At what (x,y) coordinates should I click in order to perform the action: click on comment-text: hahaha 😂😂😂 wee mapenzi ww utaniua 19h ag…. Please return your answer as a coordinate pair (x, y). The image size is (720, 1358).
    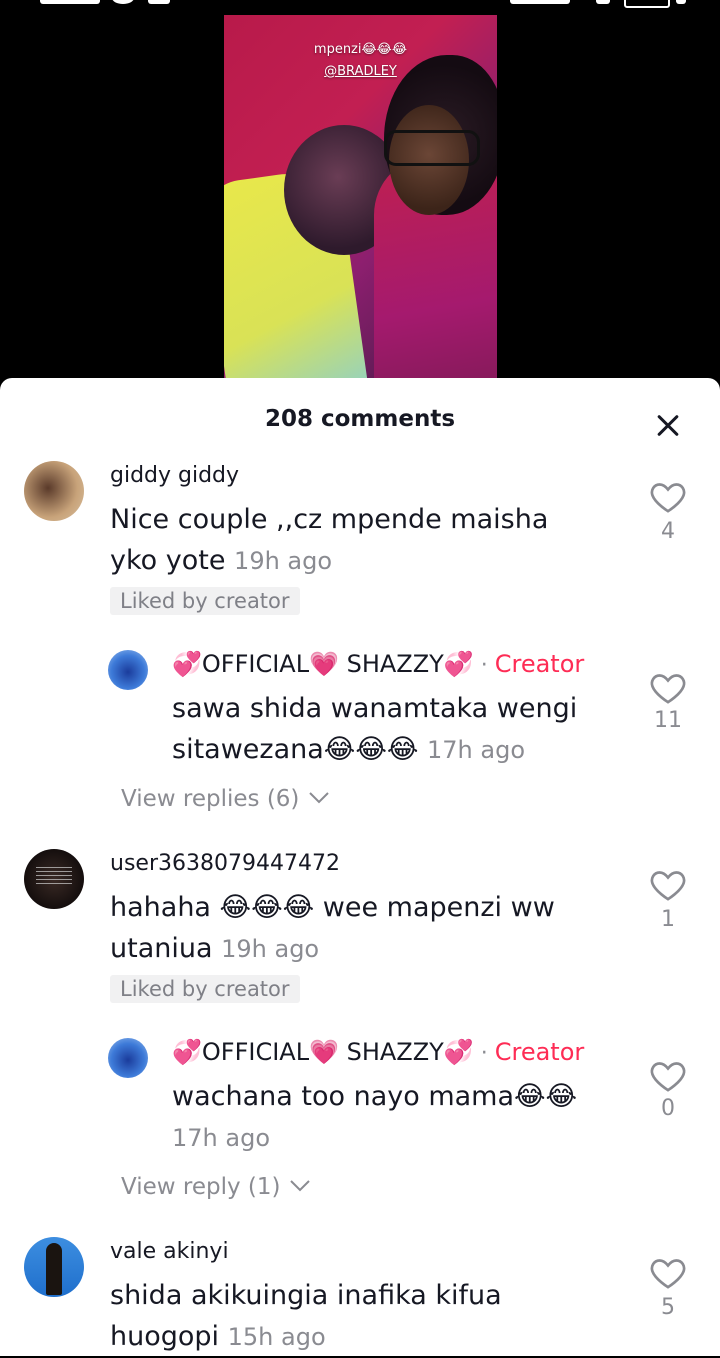
    Looking at the image, I should click on (355, 928).